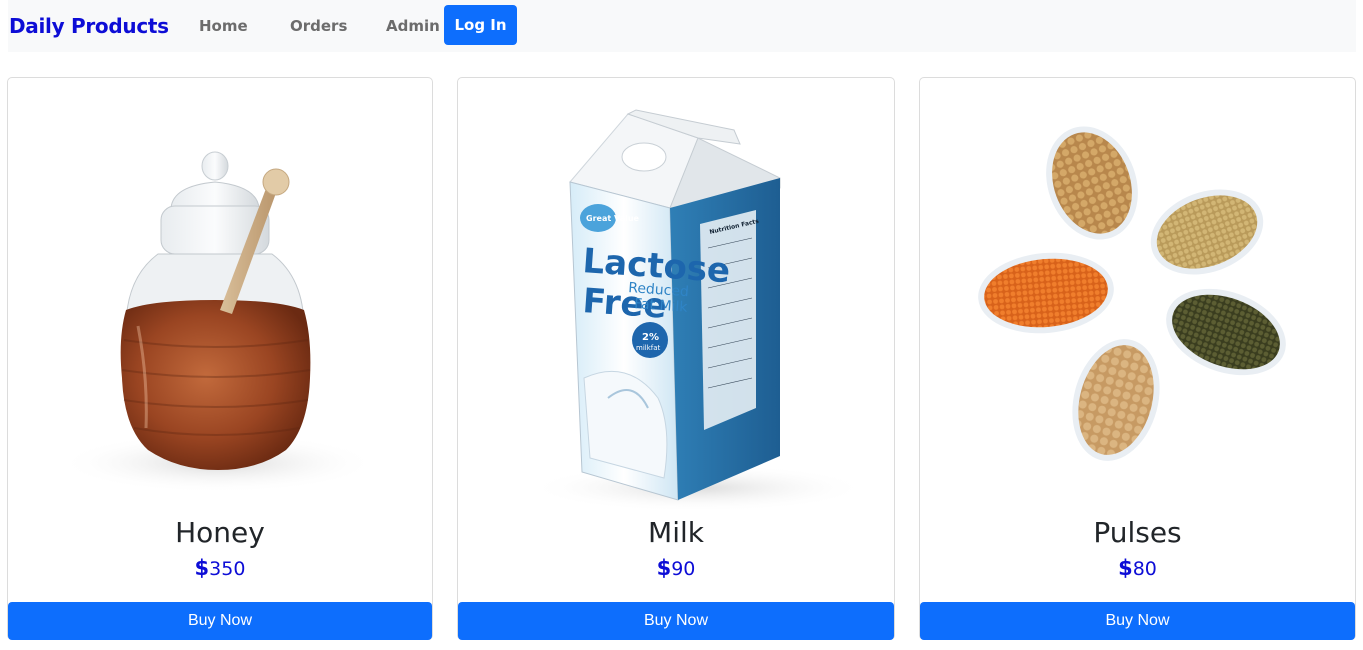  What do you see at coordinates (648, 348) in the screenshot?
I see `milkfat-badge-word: milkfat` at bounding box center [648, 348].